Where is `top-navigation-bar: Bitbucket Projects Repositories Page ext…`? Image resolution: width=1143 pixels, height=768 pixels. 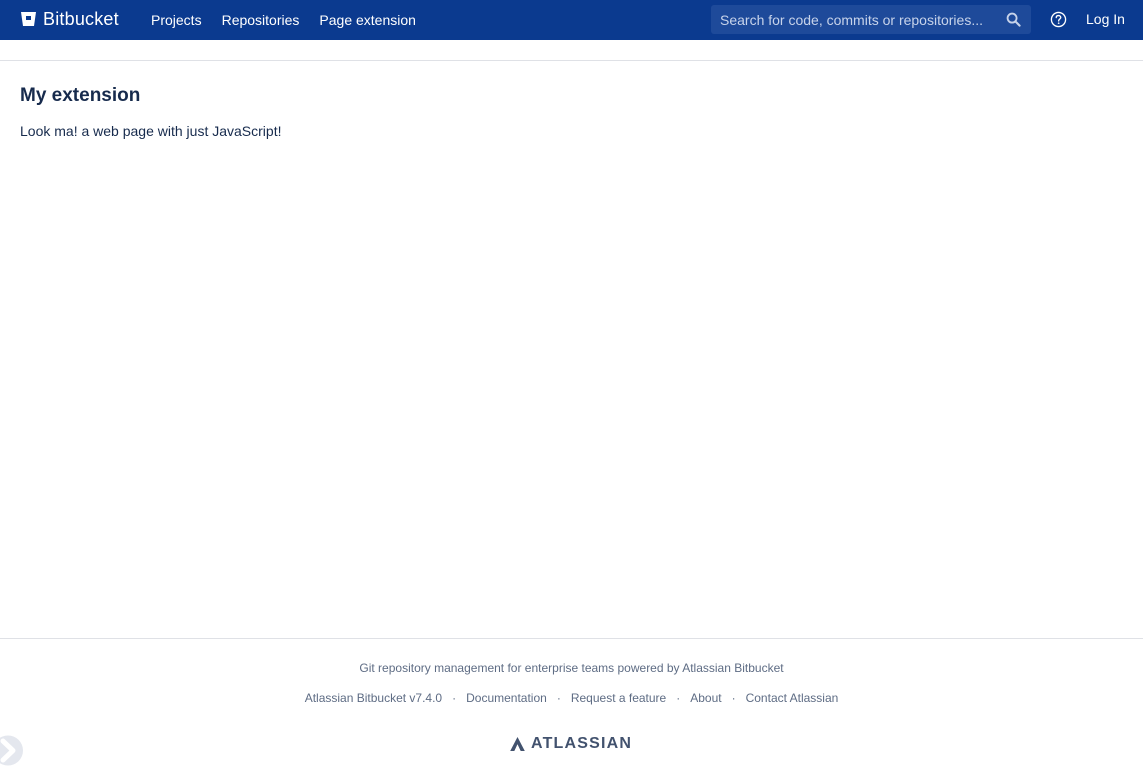
top-navigation-bar: Bitbucket Projects Repositories Page ext… is located at coordinates (571, 20).